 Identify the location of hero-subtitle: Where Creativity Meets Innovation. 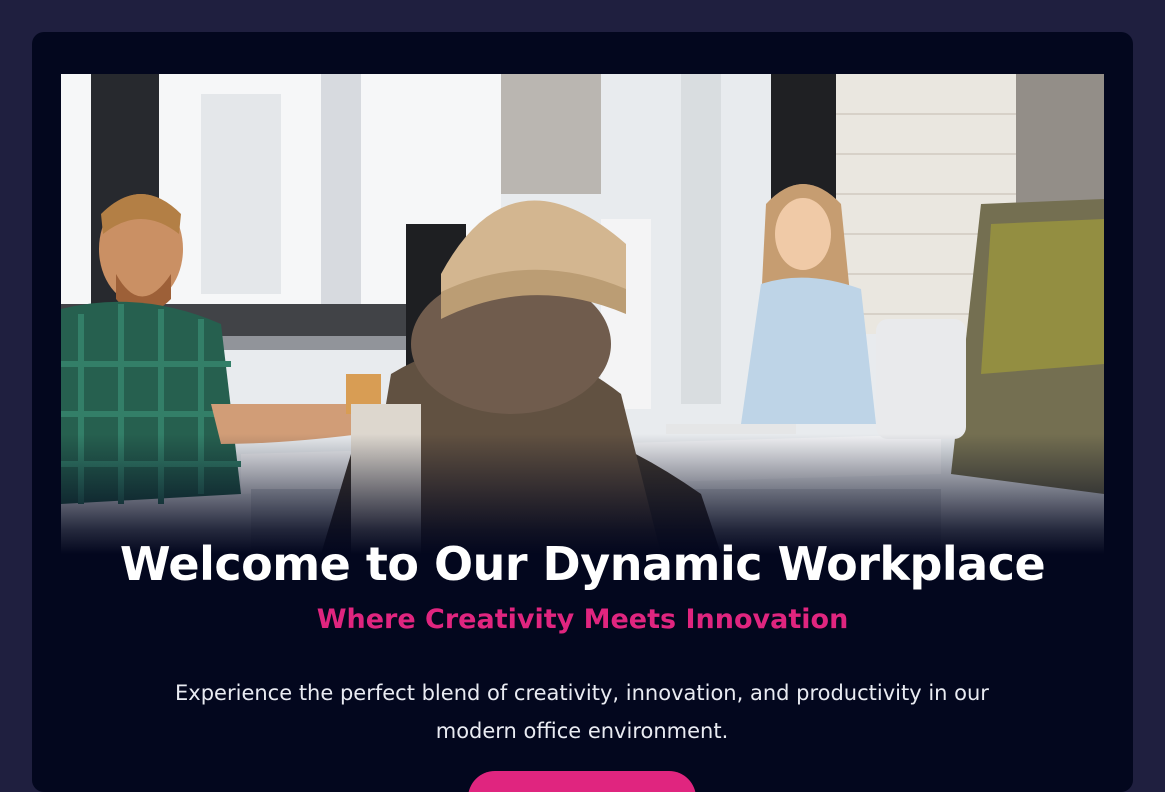
(582, 619).